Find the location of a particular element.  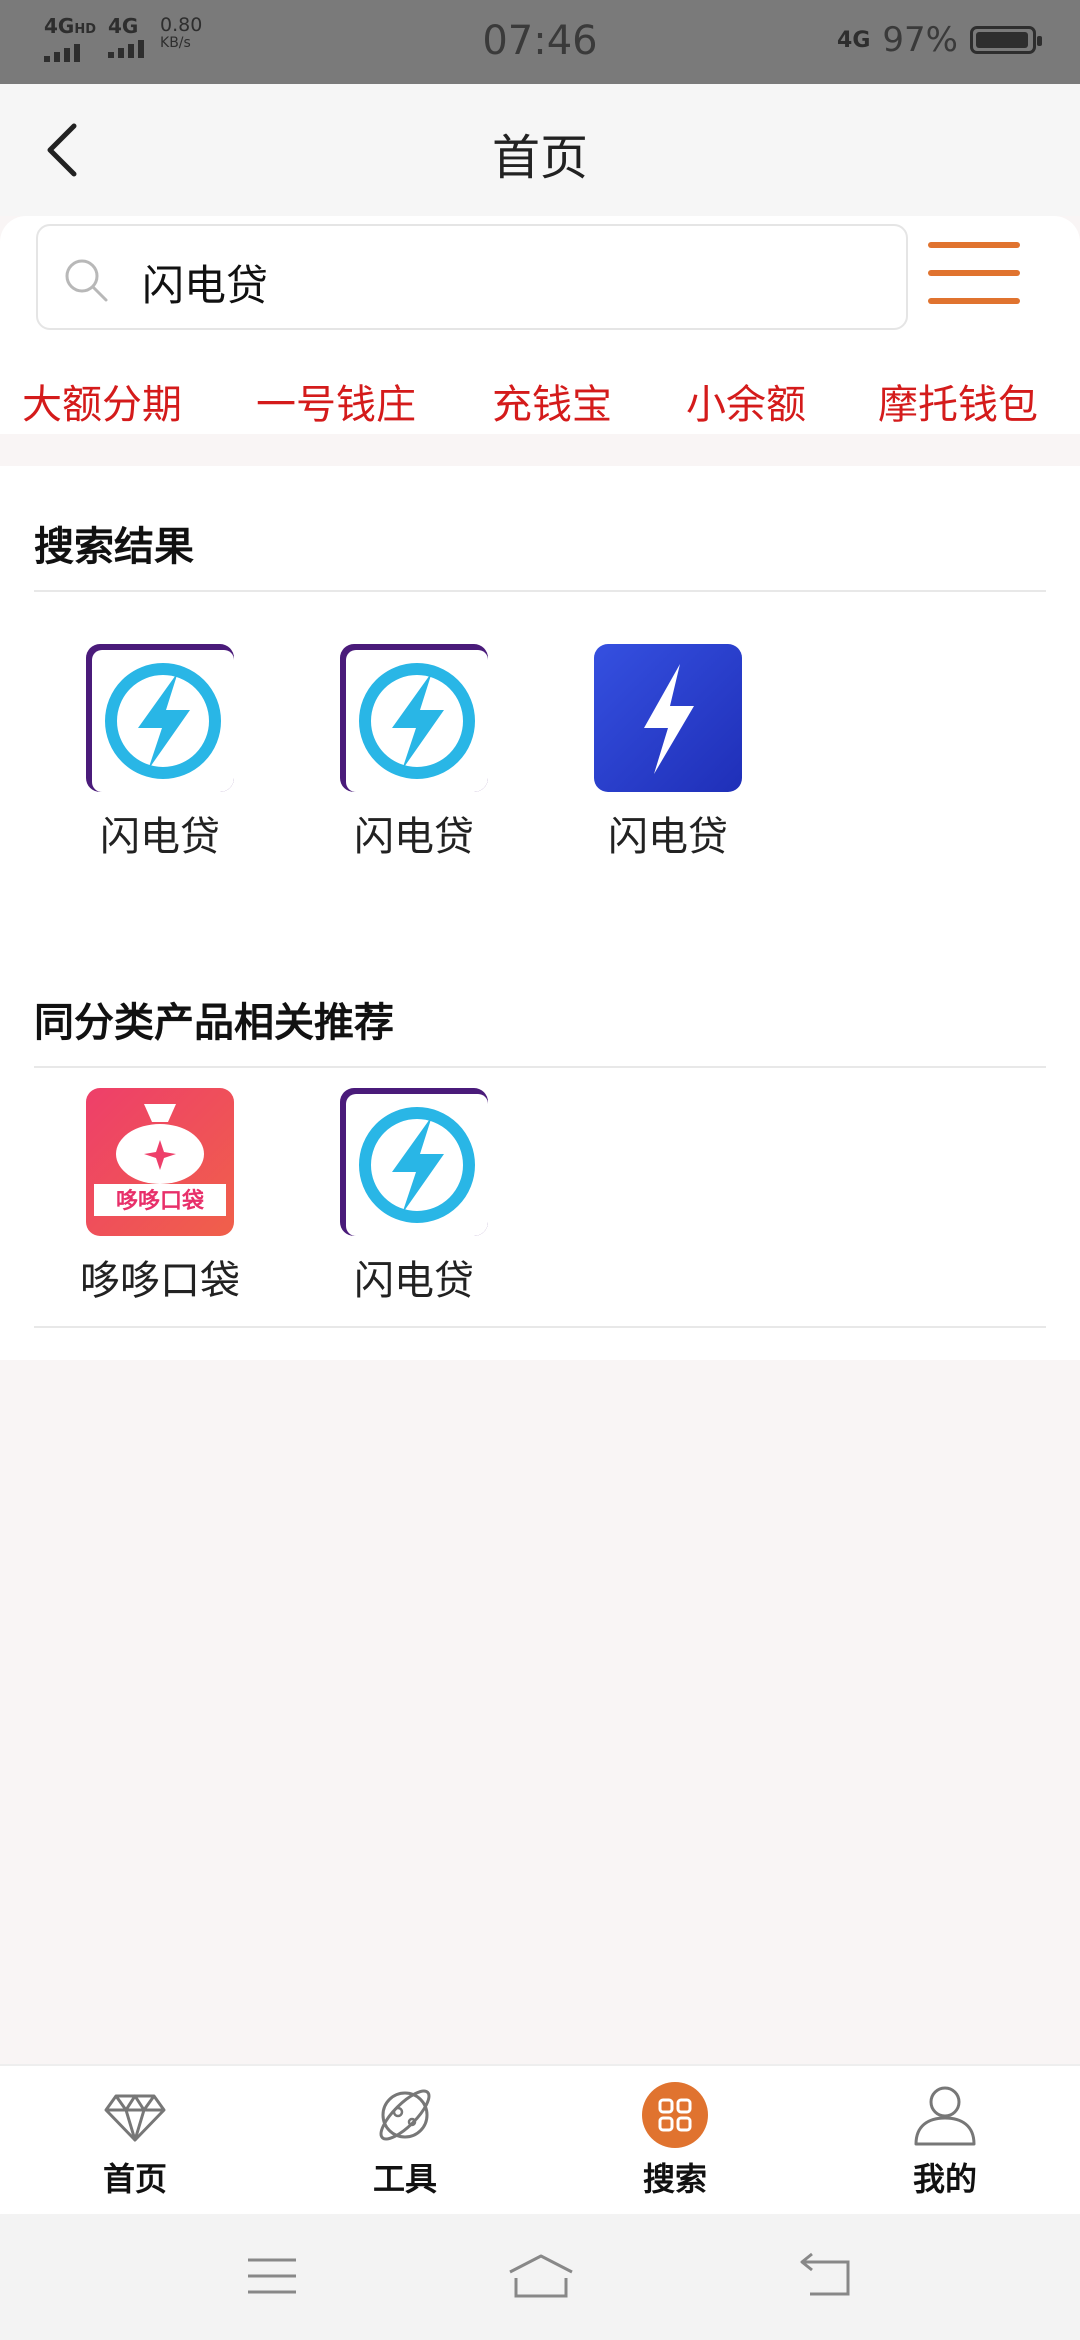

status-right: 4G 97% is located at coordinates (939, 40).